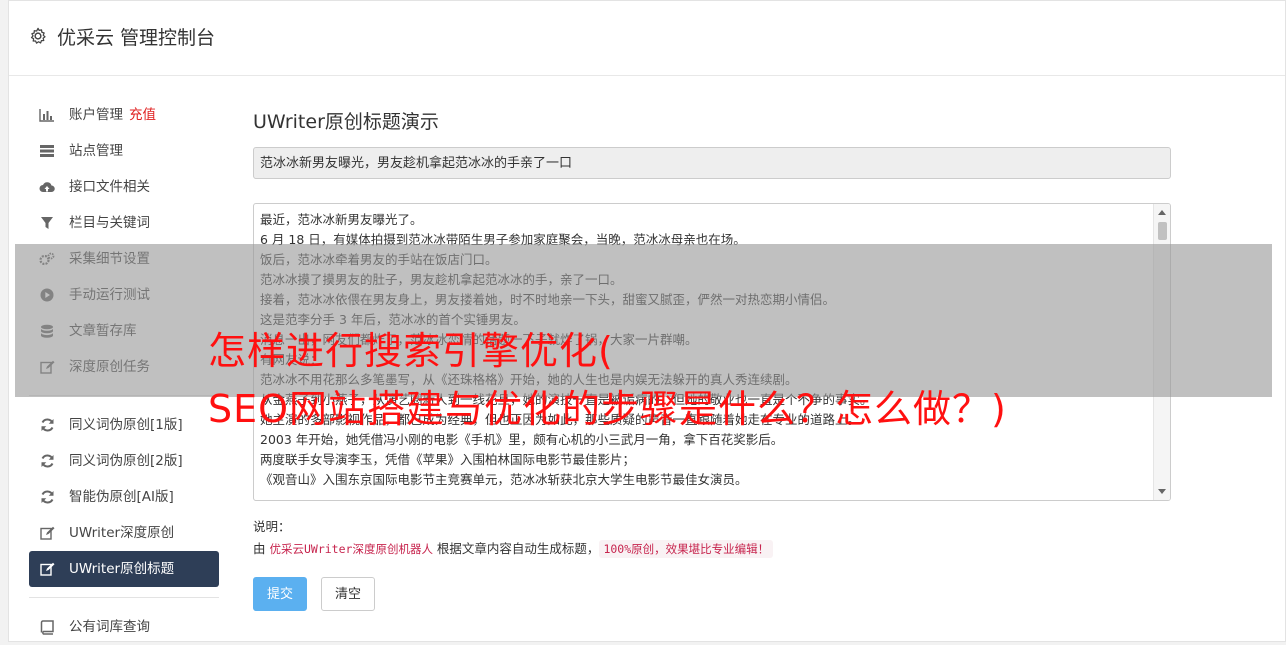 The height and width of the screenshot is (645, 1286). What do you see at coordinates (712, 163) in the screenshot?
I see `title-field: 范冰冰新男友曝光，男友趁机拿起范冰冰的手亲了一口` at bounding box center [712, 163].